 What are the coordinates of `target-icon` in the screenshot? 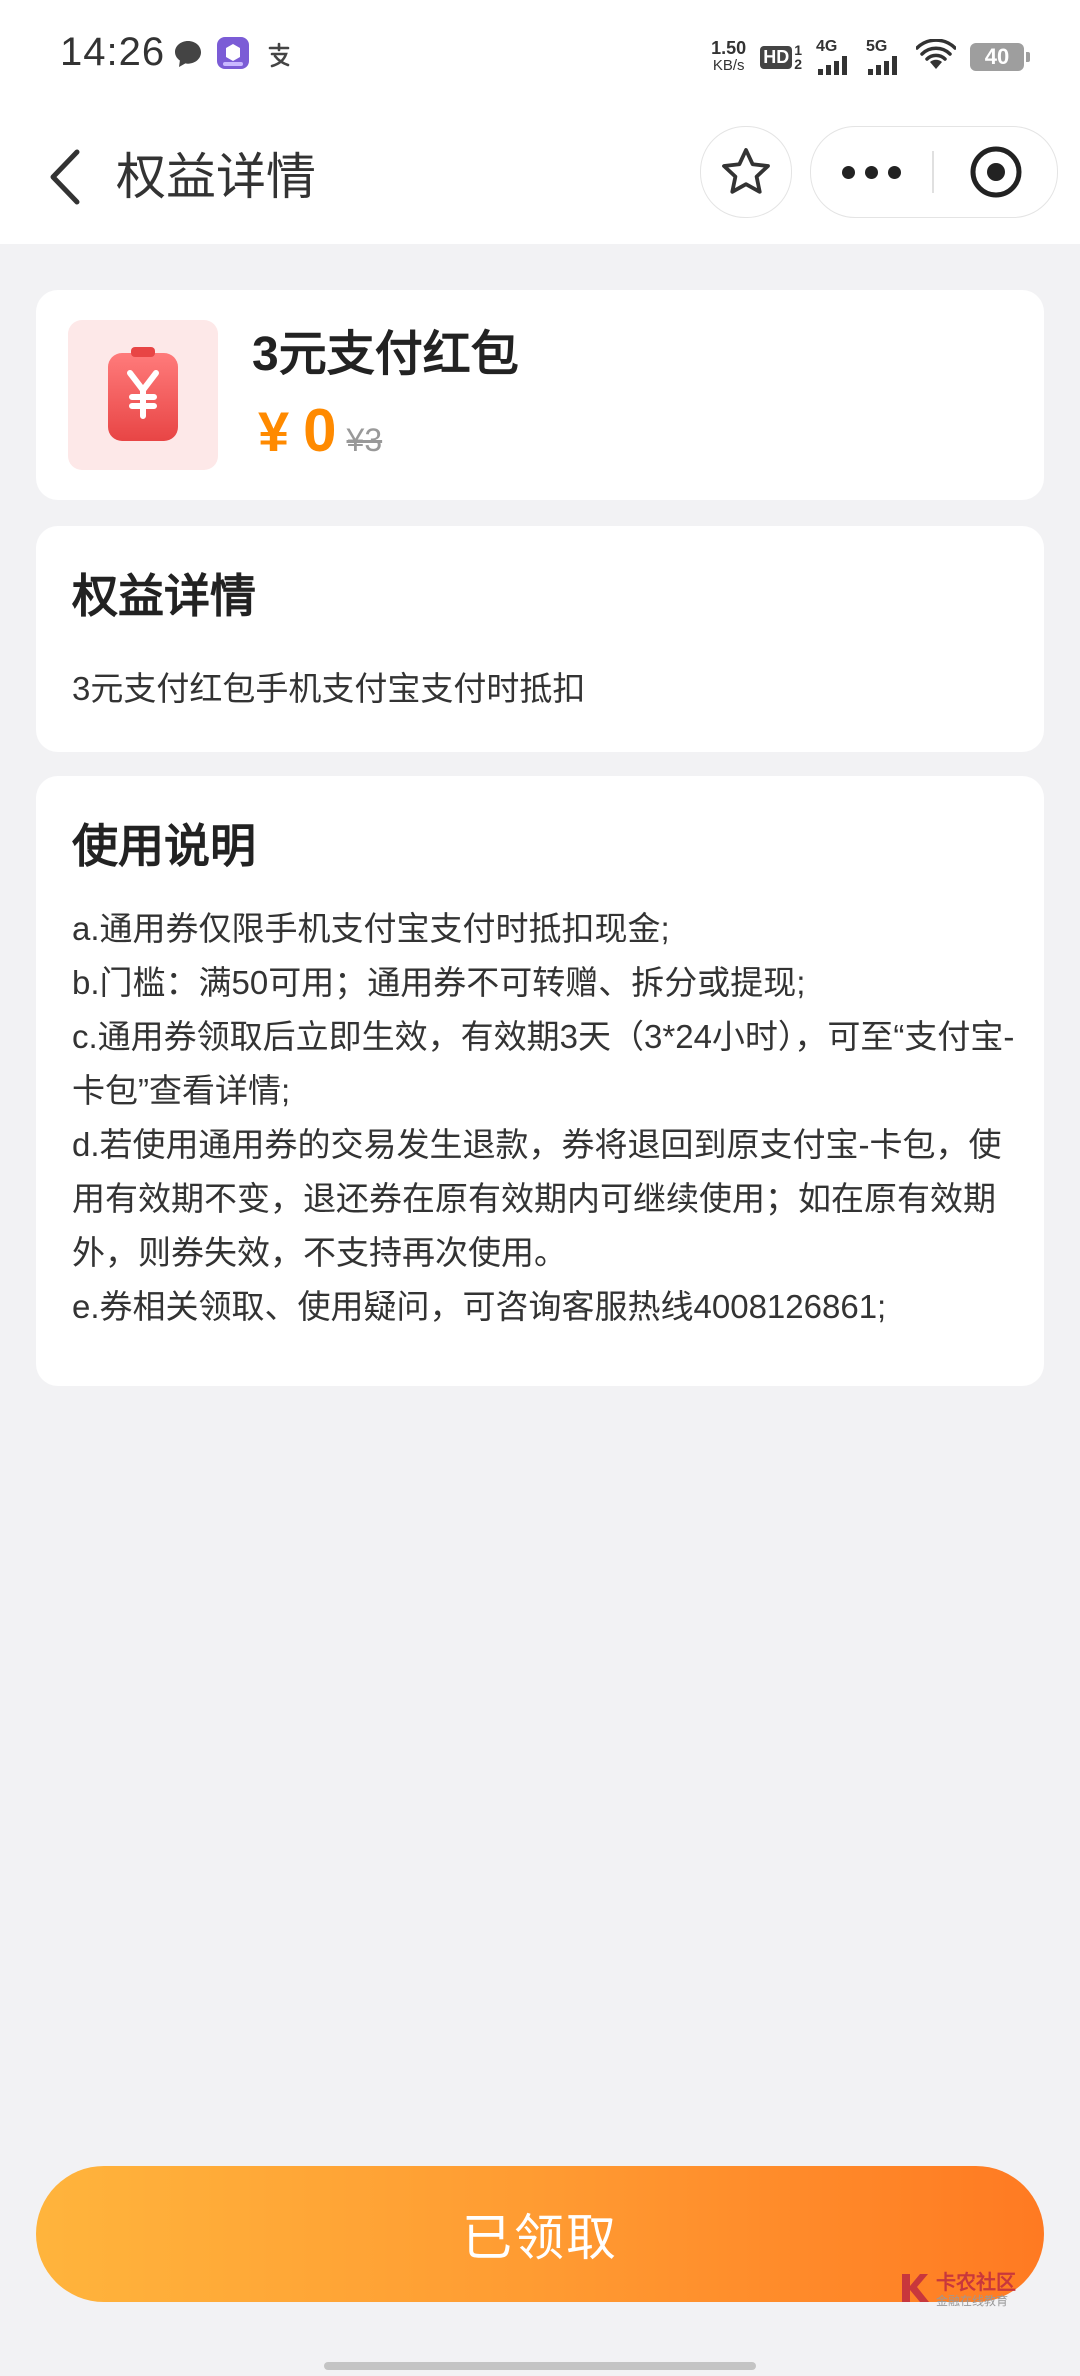 It's located at (996, 172).